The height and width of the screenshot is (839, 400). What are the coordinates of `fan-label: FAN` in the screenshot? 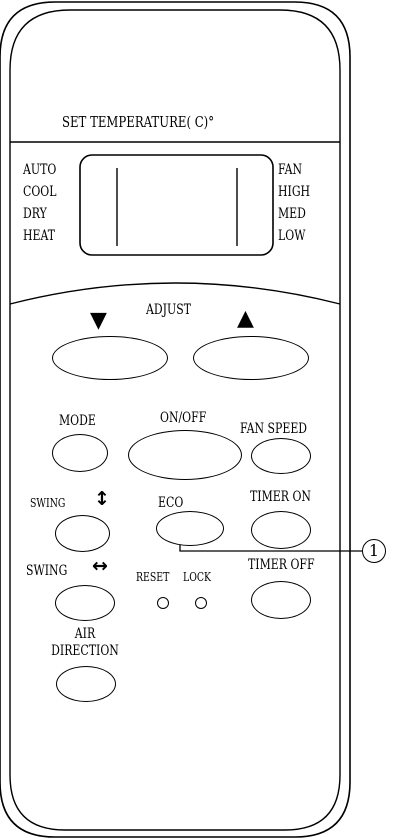 It's located at (290, 170).